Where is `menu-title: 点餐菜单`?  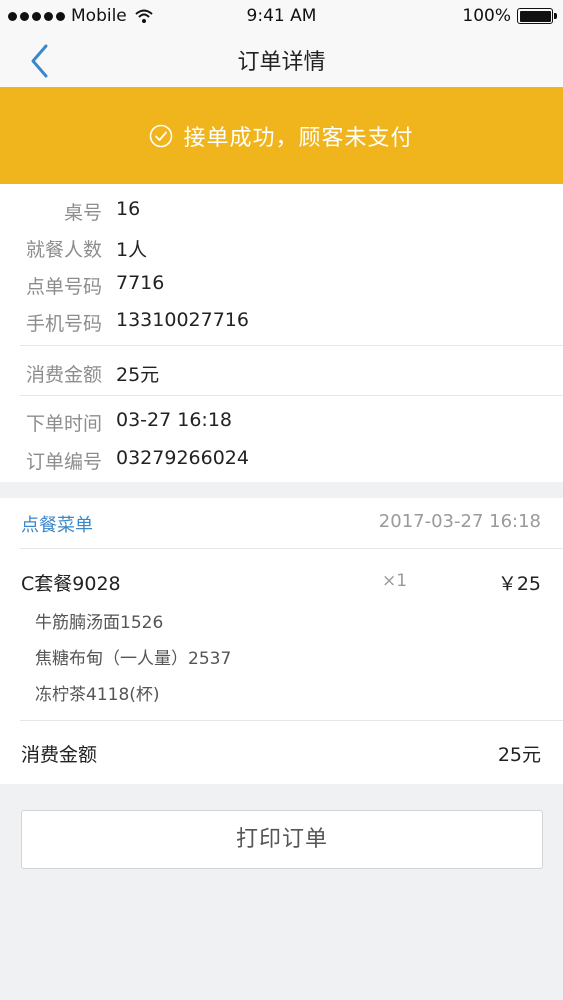 menu-title: 点餐菜单 is located at coordinates (57, 525).